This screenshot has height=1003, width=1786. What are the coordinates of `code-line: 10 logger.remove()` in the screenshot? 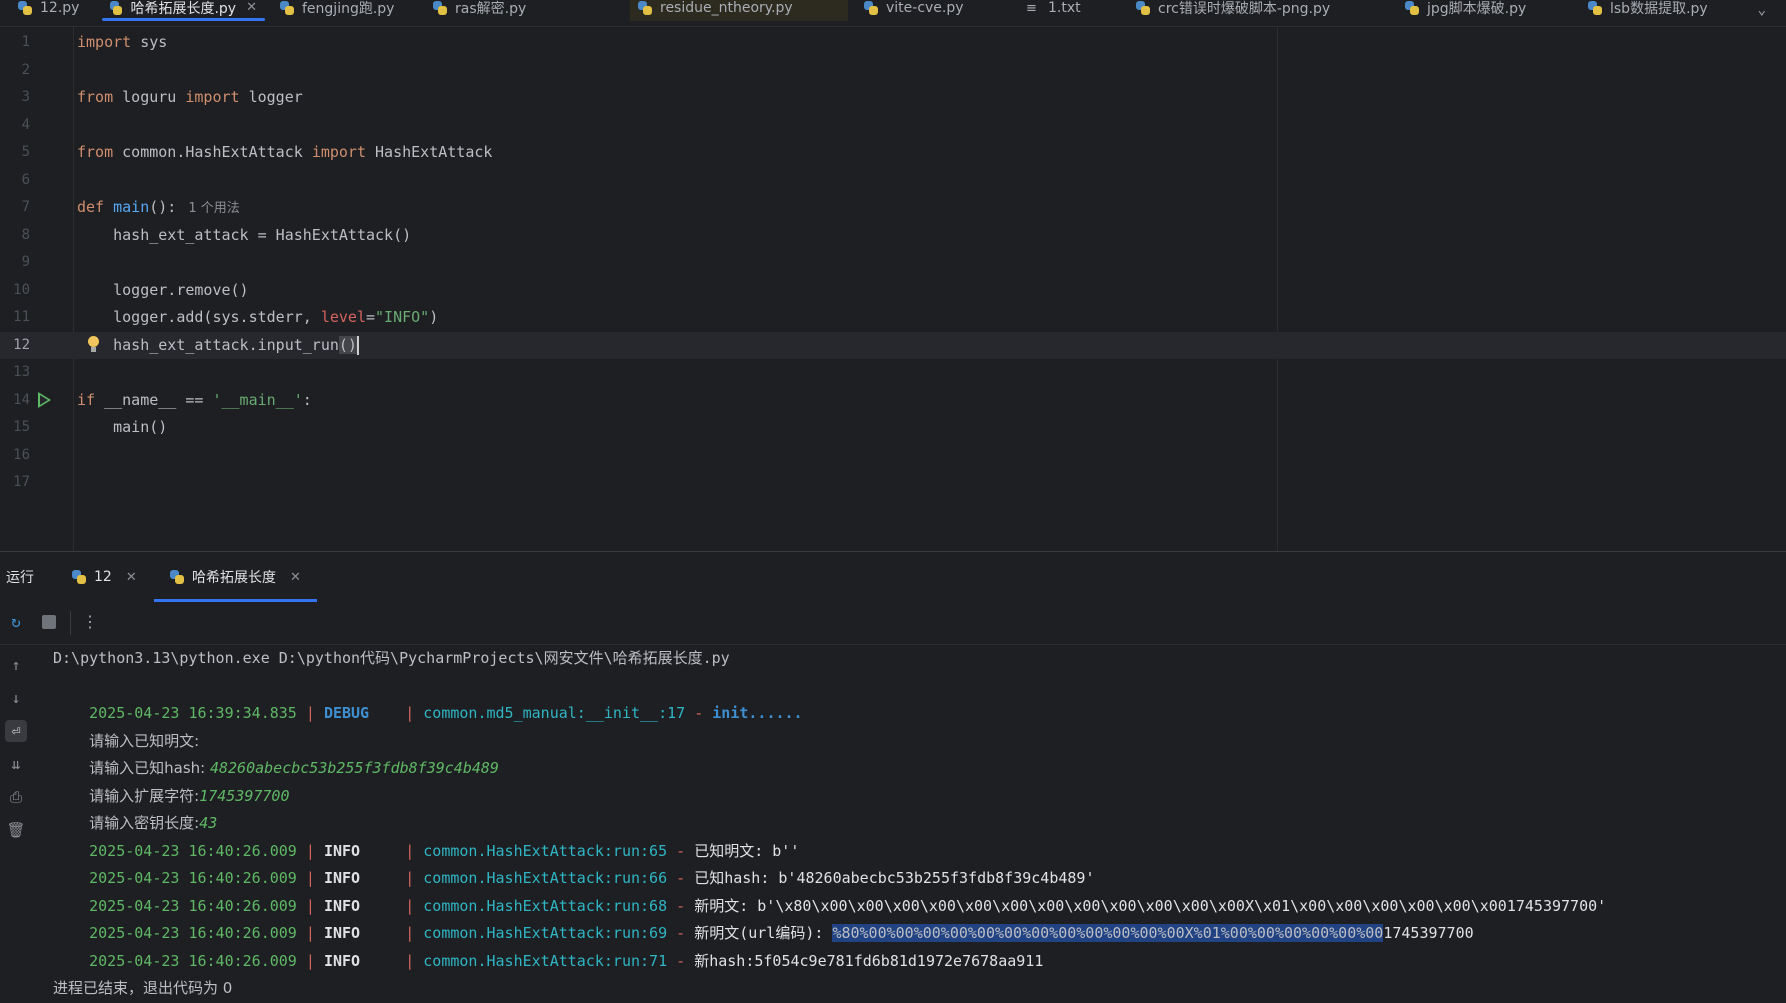 It's located at (893, 291).